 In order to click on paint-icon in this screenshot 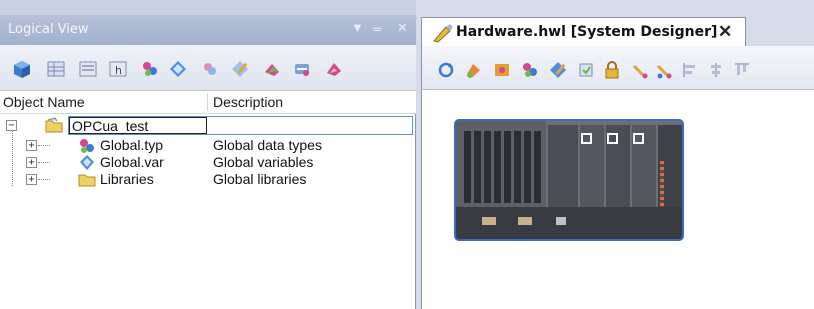, I will do `click(502, 70)`.